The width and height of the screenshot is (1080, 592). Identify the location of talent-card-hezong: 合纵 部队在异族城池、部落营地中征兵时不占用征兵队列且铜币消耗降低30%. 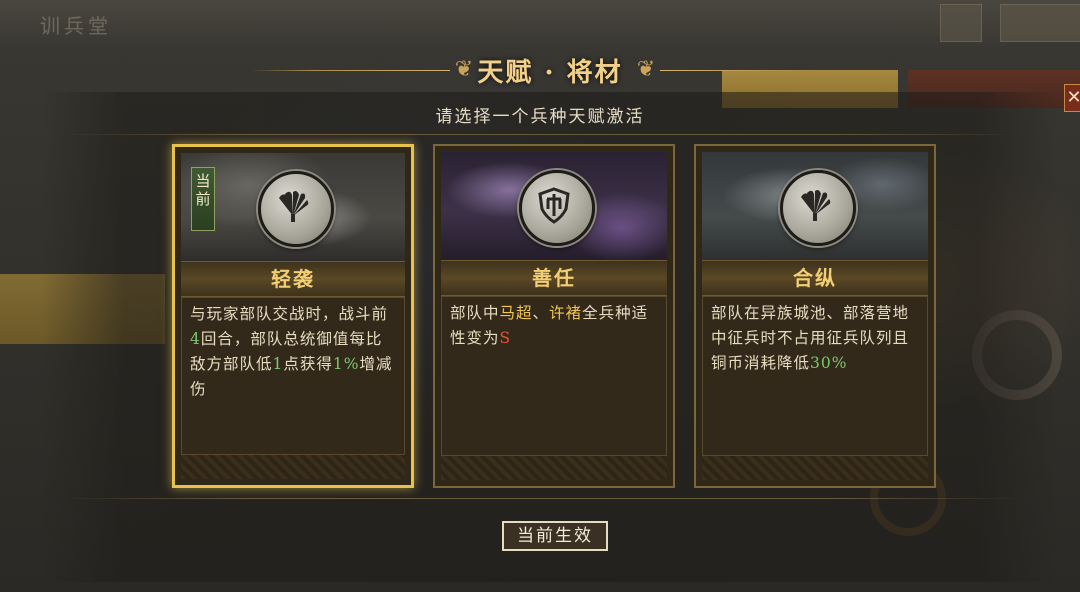
(815, 316).